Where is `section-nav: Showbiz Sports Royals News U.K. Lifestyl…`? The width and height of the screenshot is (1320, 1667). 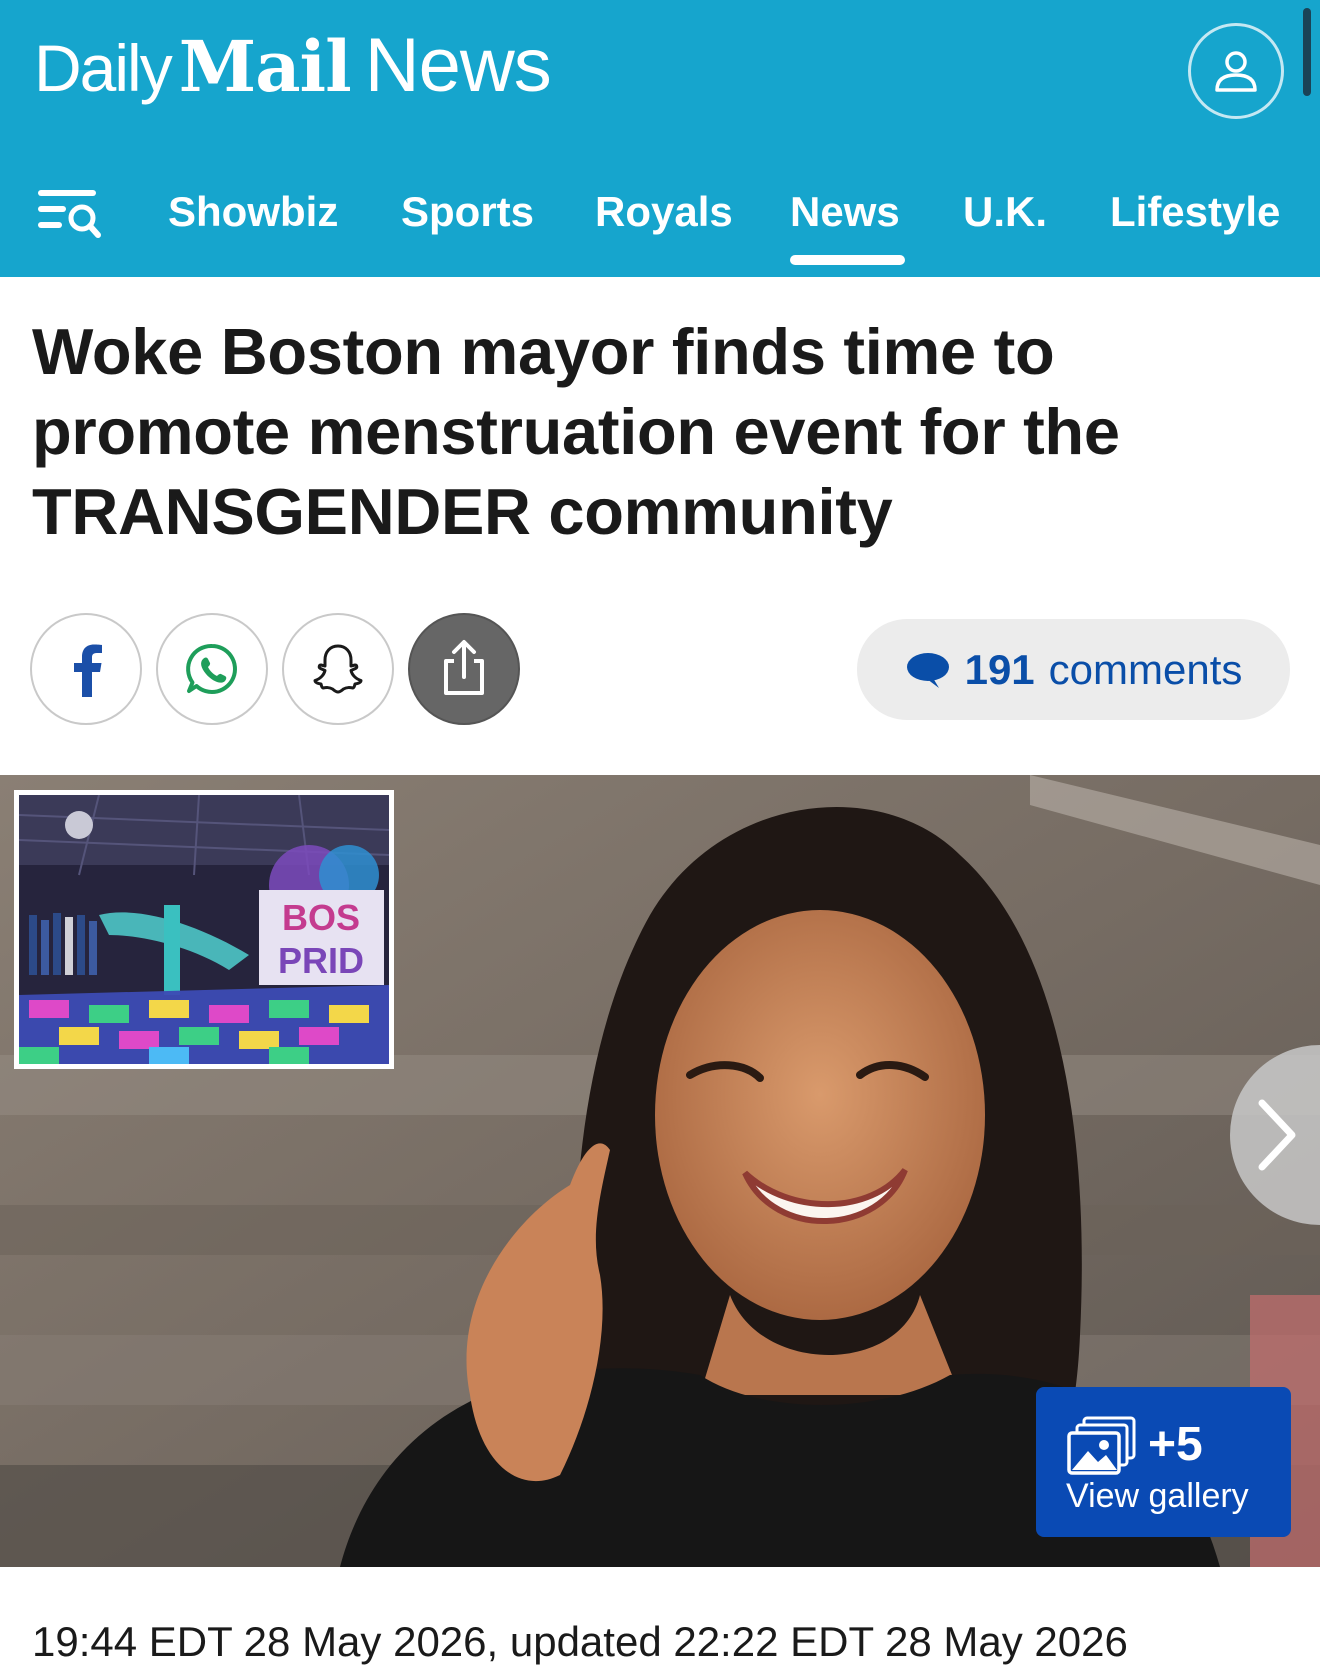
section-nav: Showbiz Sports Royals News U.K. Lifestyl… is located at coordinates (660, 218).